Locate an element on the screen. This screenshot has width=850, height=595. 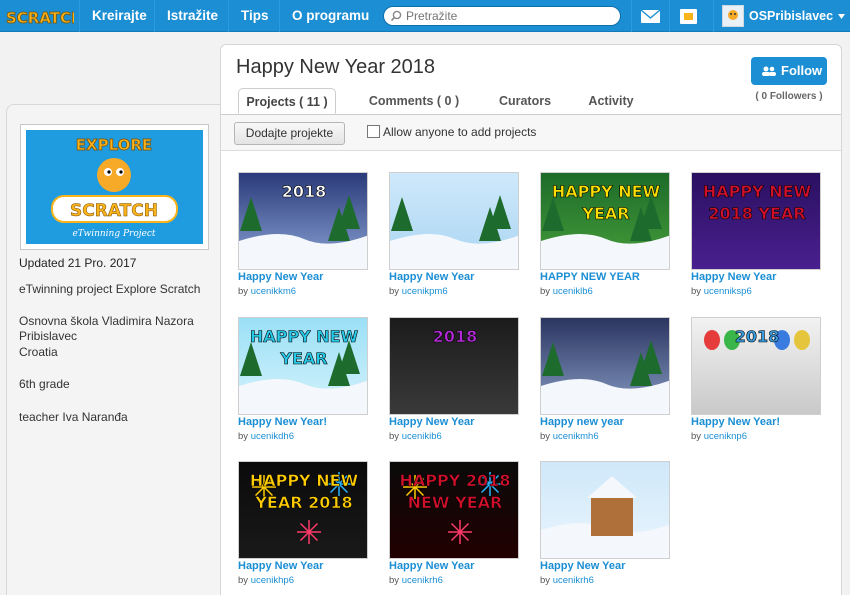
project-thumbnail: HAPPY NEW YEAR 2018 is located at coordinates (303, 510).